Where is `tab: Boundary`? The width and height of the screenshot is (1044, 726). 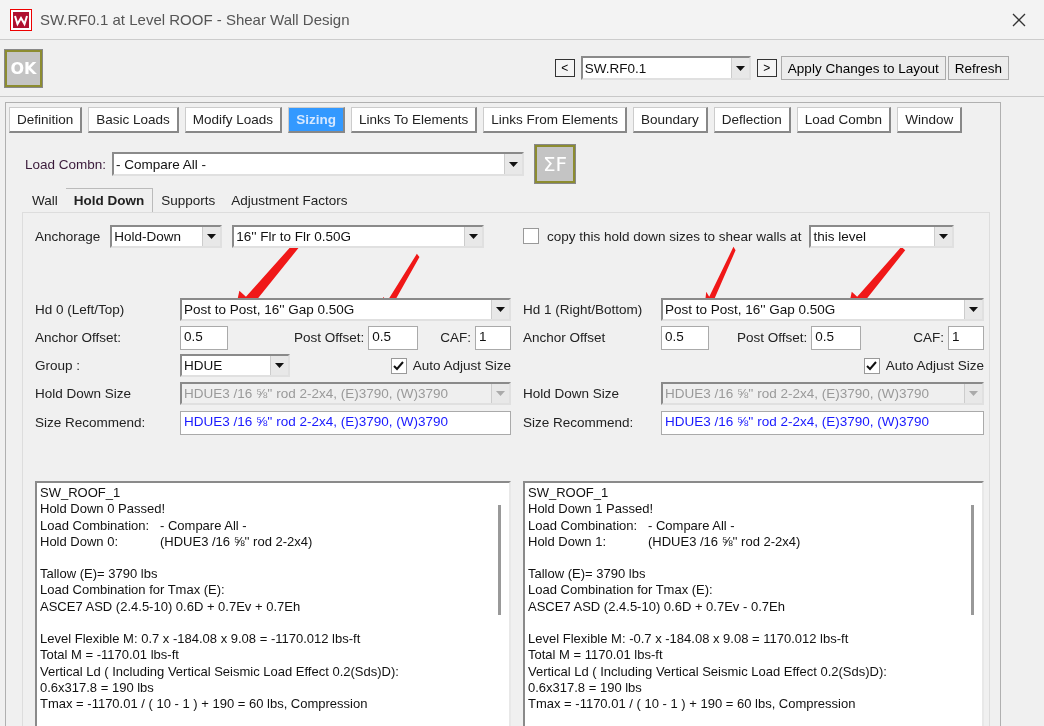
tab: Boundary is located at coordinates (670, 120).